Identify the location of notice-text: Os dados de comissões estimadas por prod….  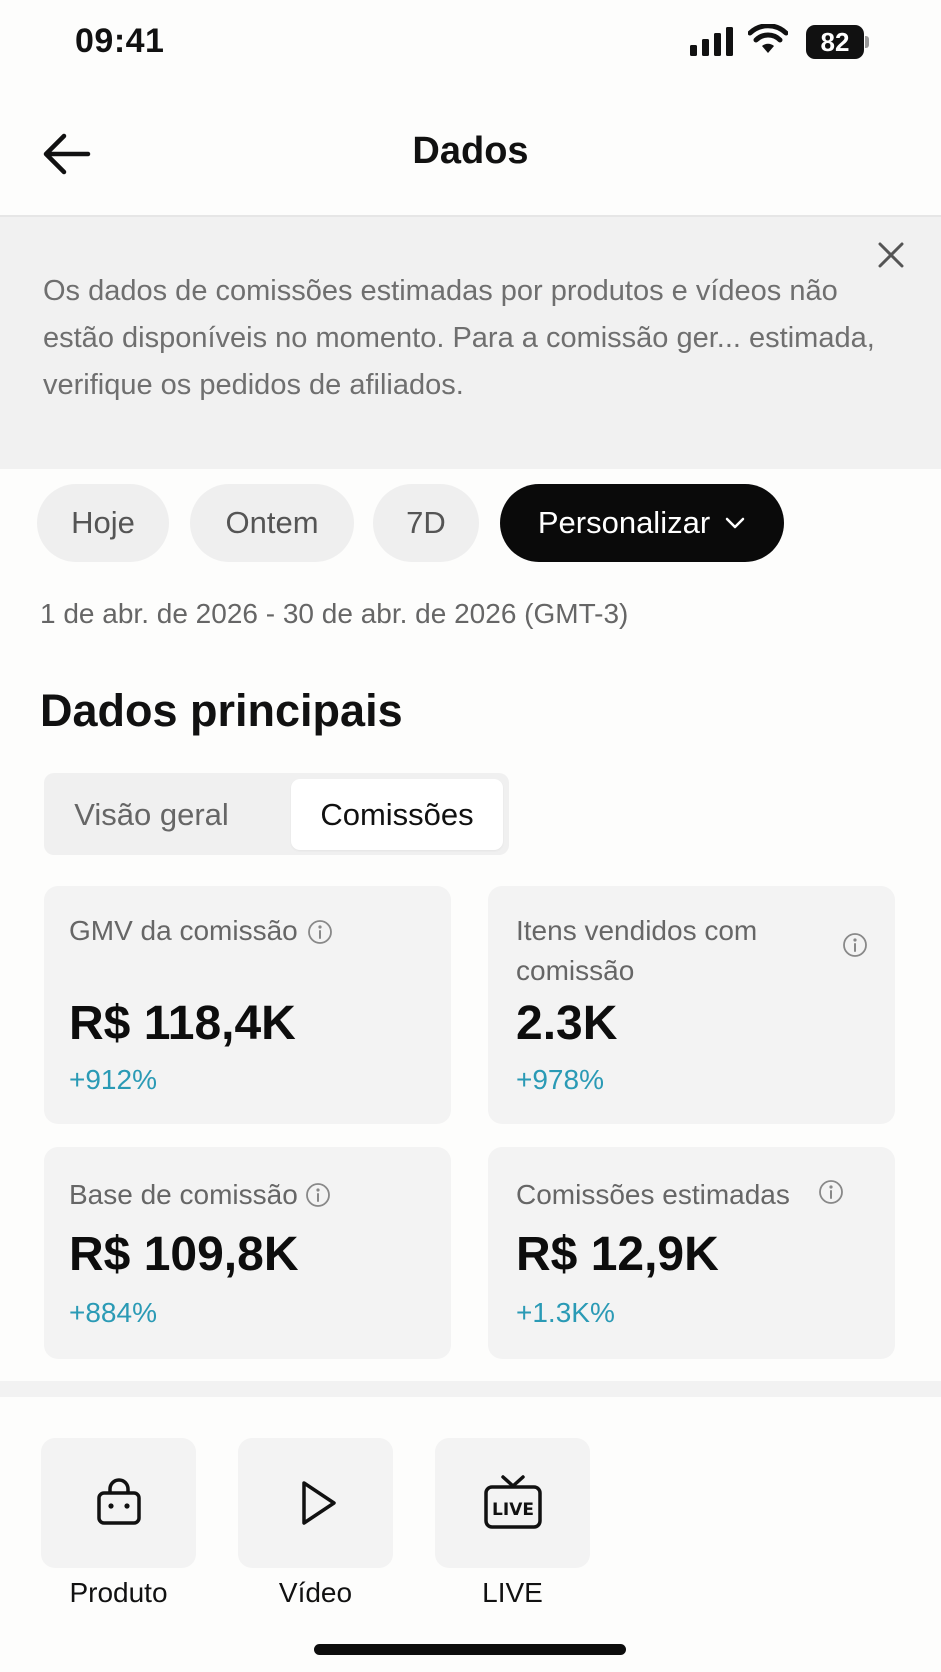
(459, 338).